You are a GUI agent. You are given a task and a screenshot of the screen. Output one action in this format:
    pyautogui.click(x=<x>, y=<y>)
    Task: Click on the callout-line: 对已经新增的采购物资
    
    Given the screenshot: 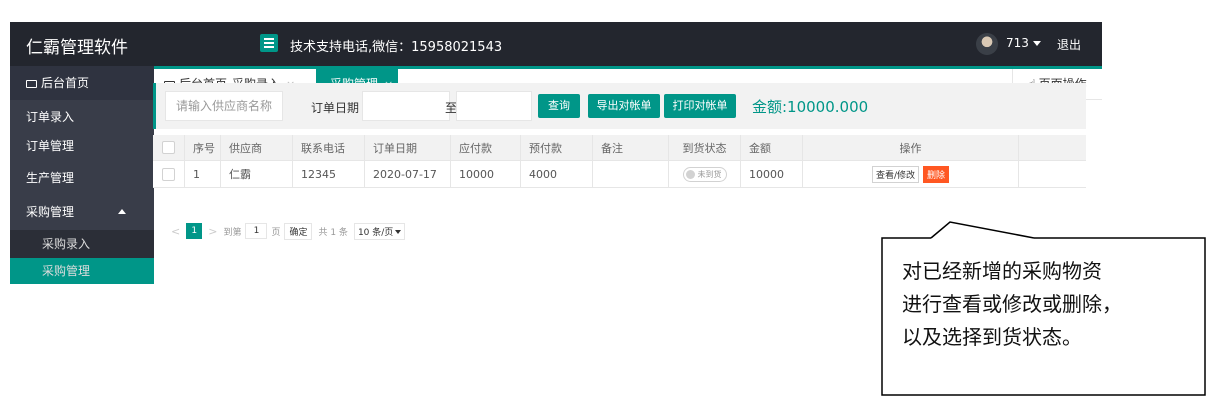 What is the action you would take?
    pyautogui.click(x=1002, y=271)
    